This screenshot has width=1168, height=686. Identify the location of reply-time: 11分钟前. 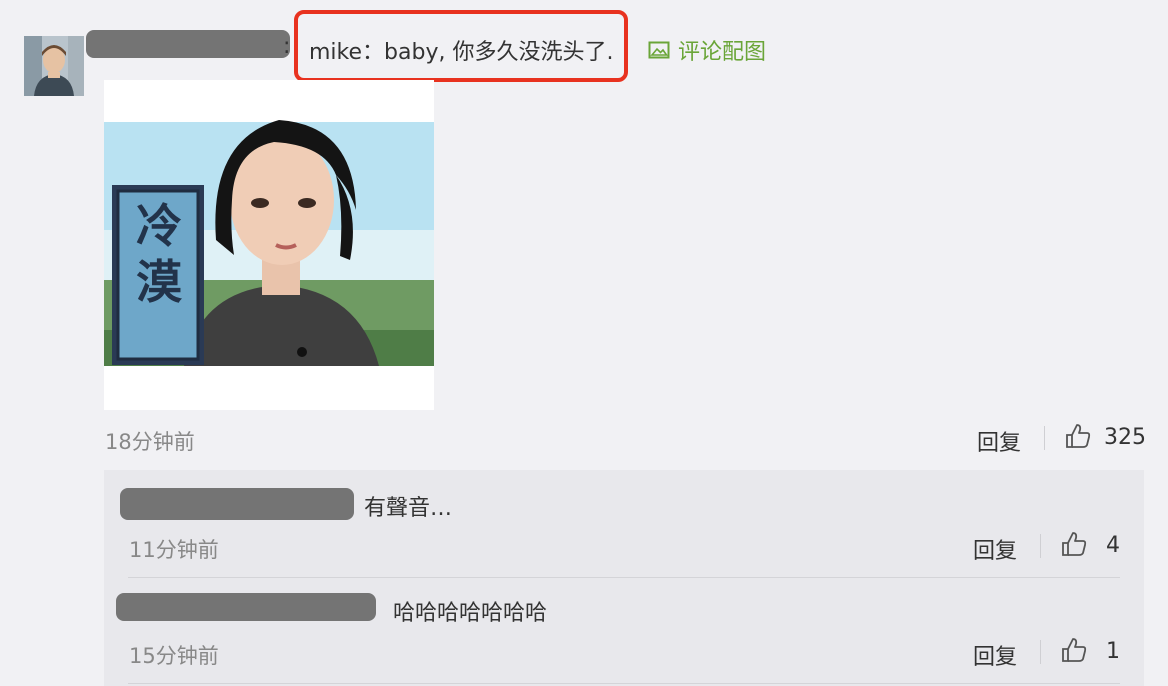
(174, 550).